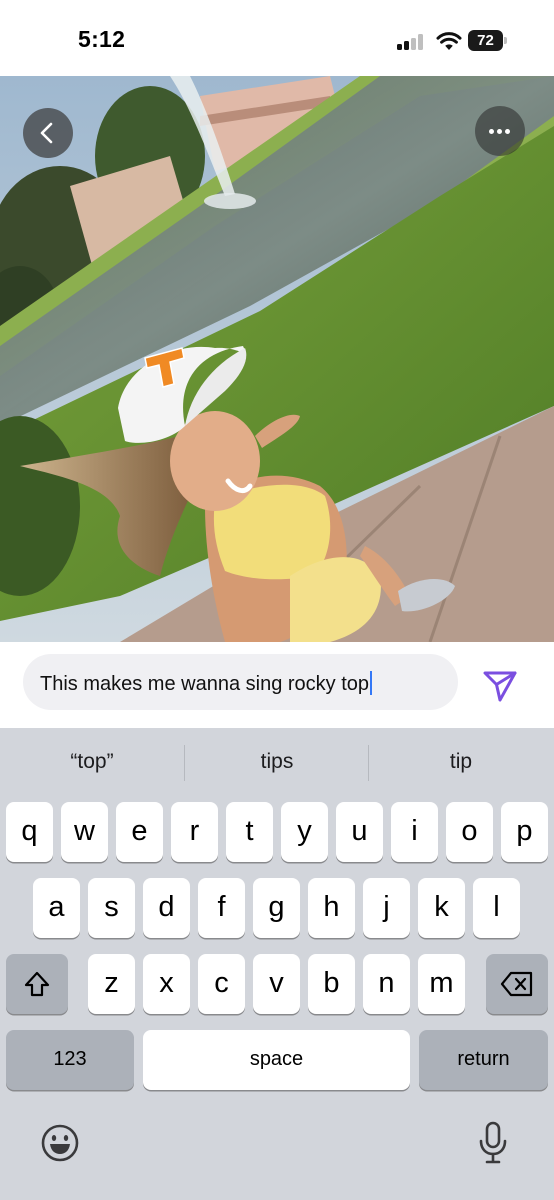 The width and height of the screenshot is (554, 1200). Describe the element at coordinates (276, 908) in the screenshot. I see `key-g: g` at that location.